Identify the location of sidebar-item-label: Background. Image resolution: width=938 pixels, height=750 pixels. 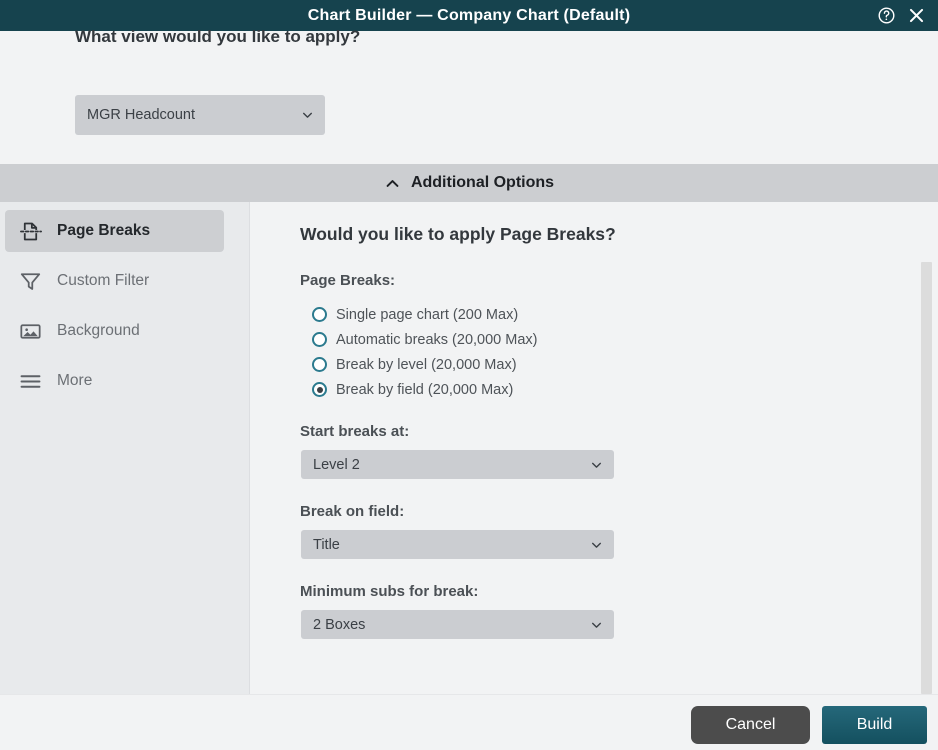
(98, 330).